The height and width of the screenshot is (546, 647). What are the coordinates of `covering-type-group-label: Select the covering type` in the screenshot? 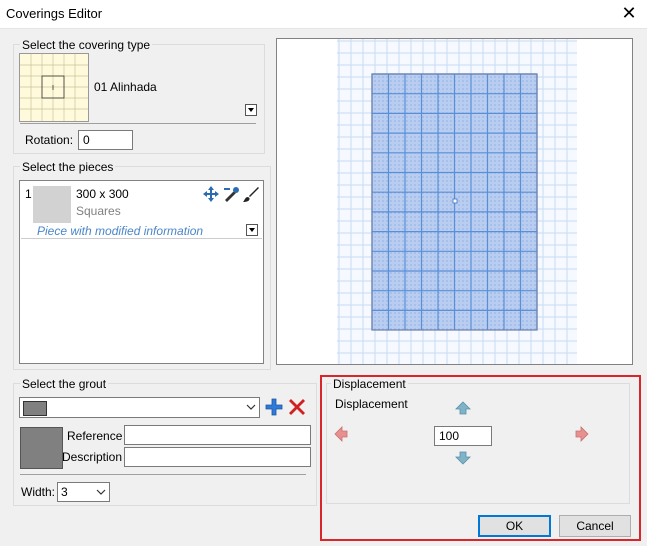 It's located at (86, 45).